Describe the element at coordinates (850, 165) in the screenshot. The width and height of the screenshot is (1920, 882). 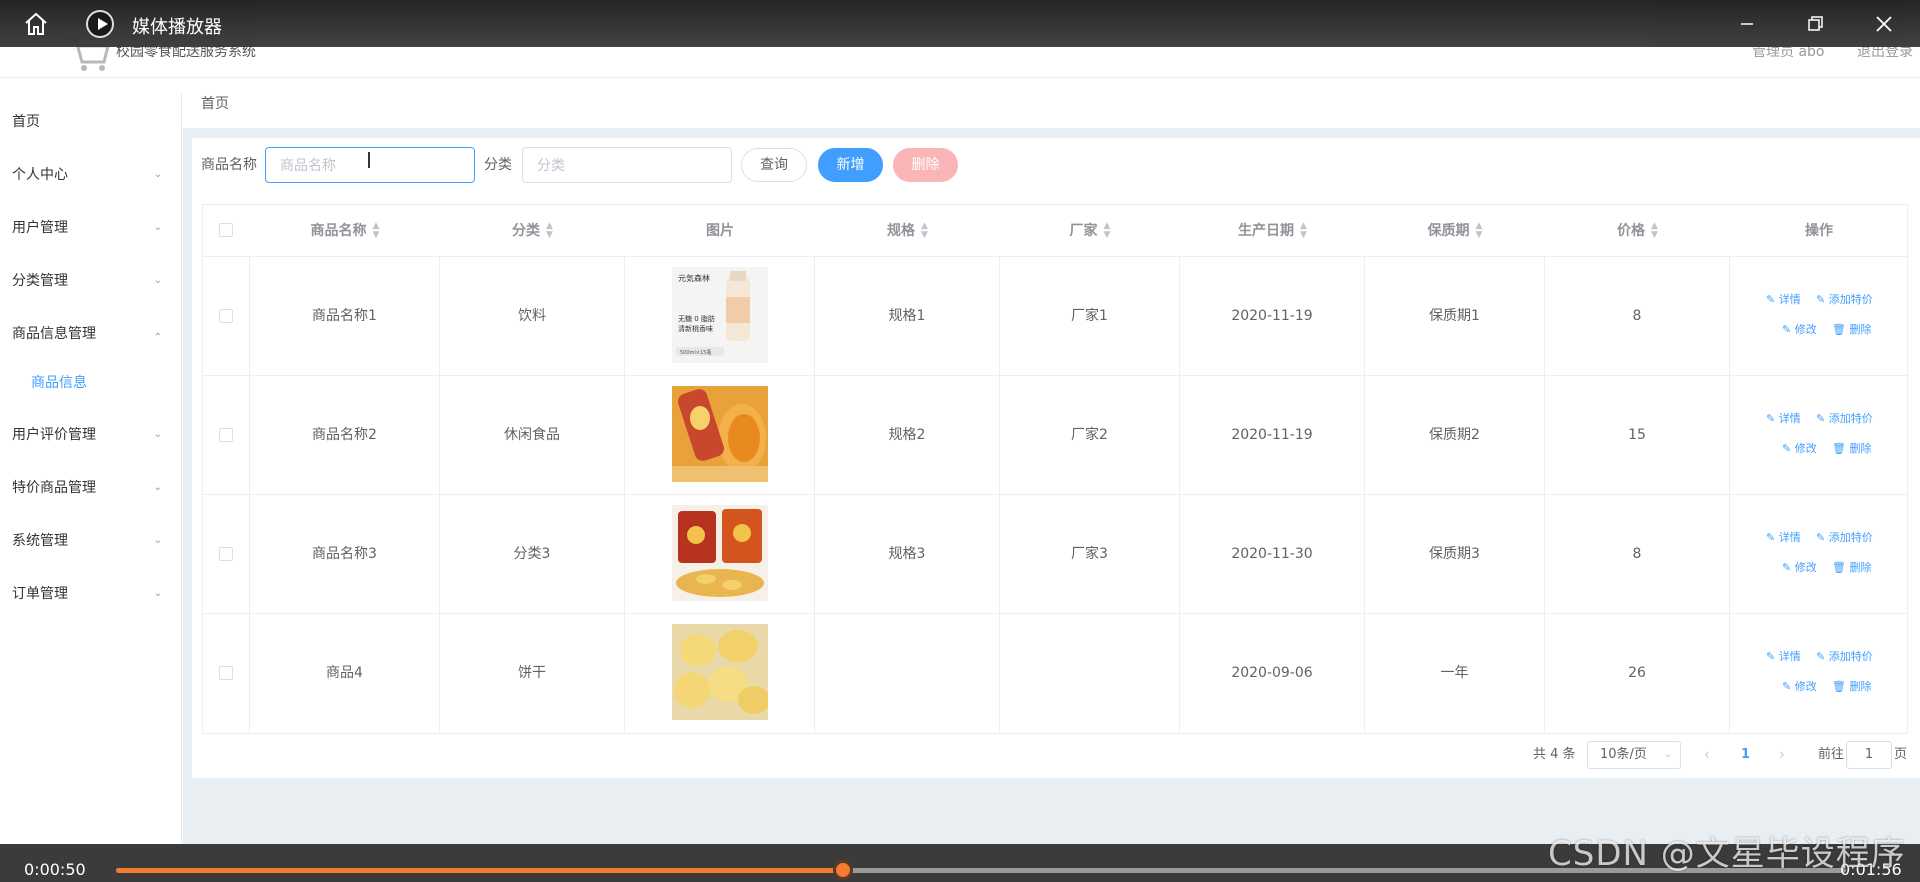
I see `add-button: 新增` at that location.